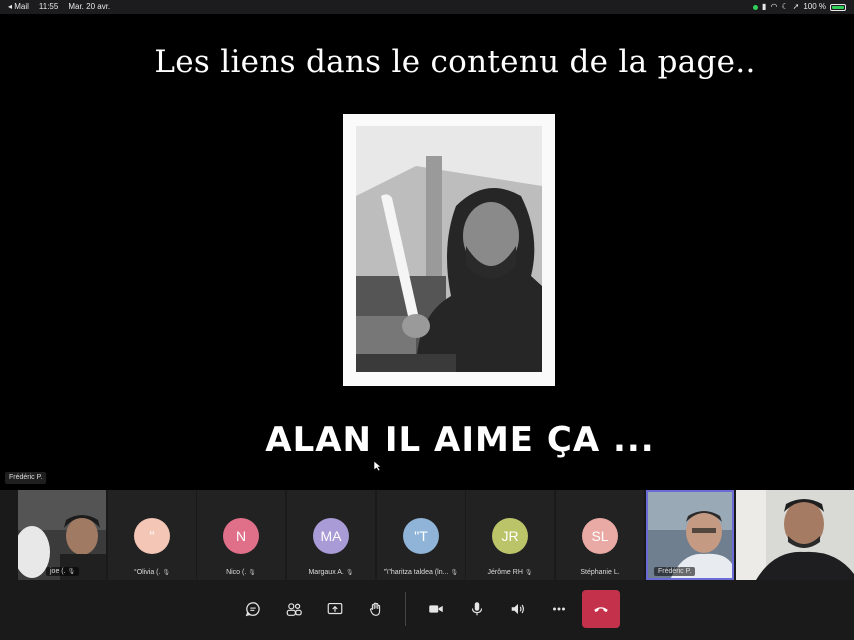  Describe the element at coordinates (510, 572) in the screenshot. I see `participant-name: Jérôme RH 🎙` at that location.